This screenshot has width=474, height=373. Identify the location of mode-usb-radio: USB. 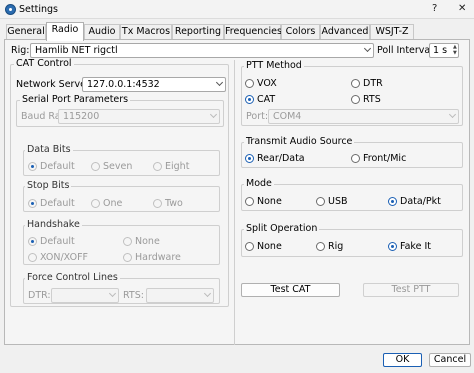
(332, 201).